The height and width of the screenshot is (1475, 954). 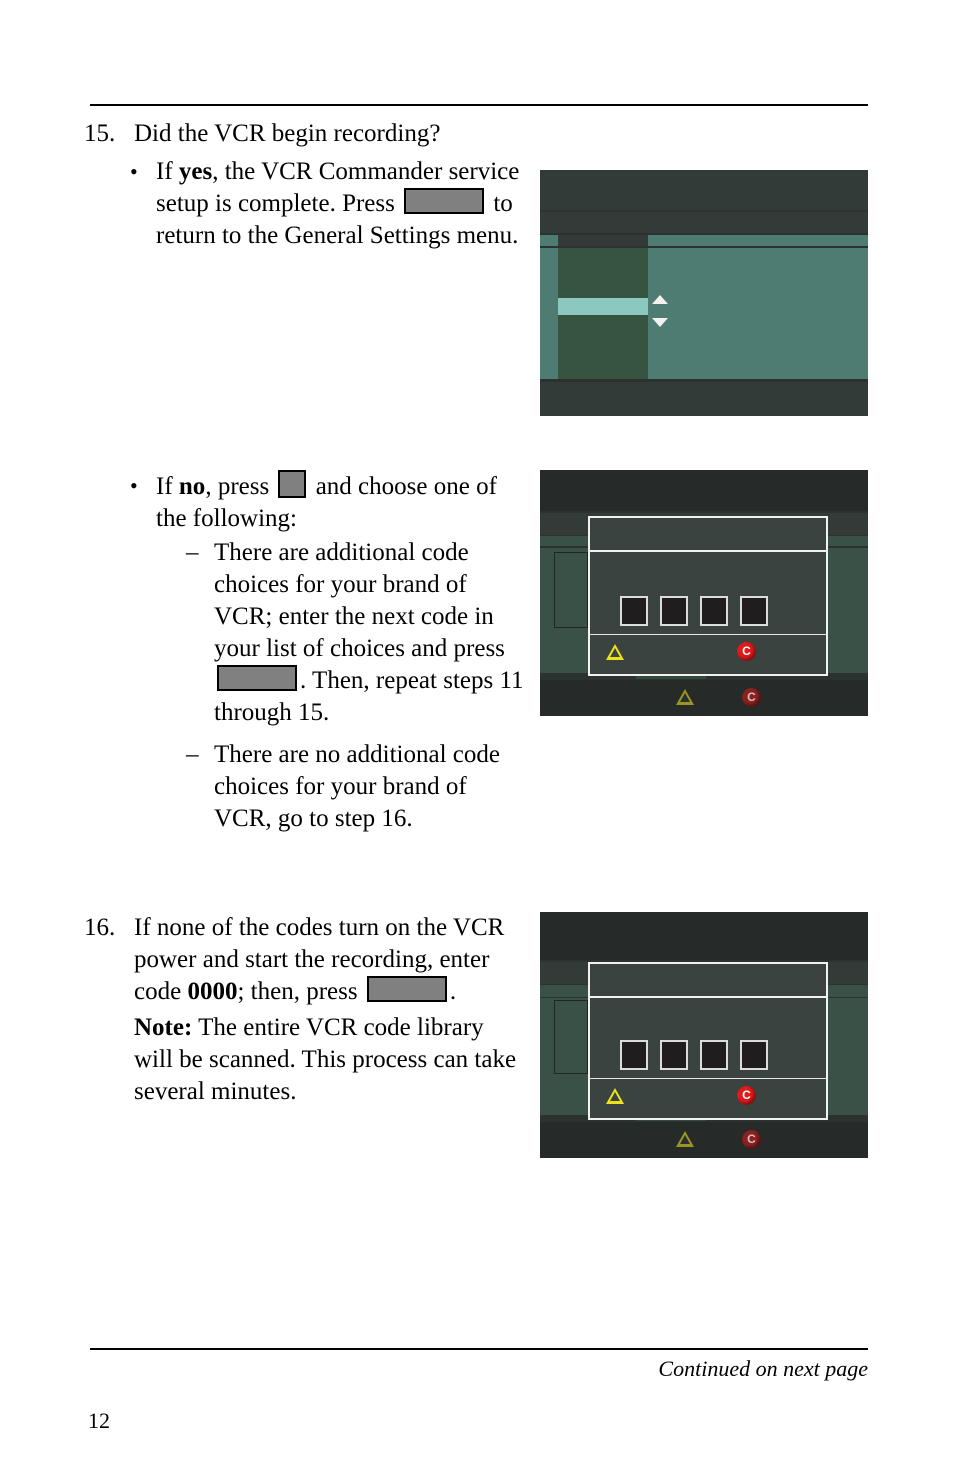 I want to click on emphasis-text: Note:, so click(x=163, y=1027).